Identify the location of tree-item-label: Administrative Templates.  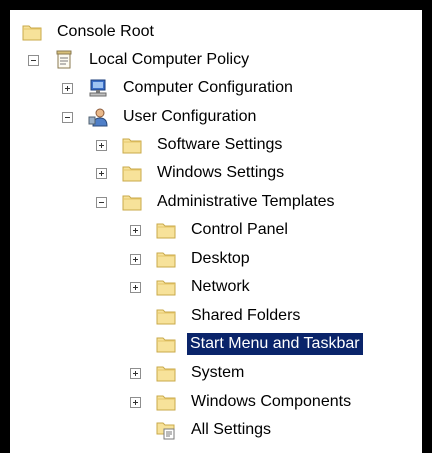
(246, 201).